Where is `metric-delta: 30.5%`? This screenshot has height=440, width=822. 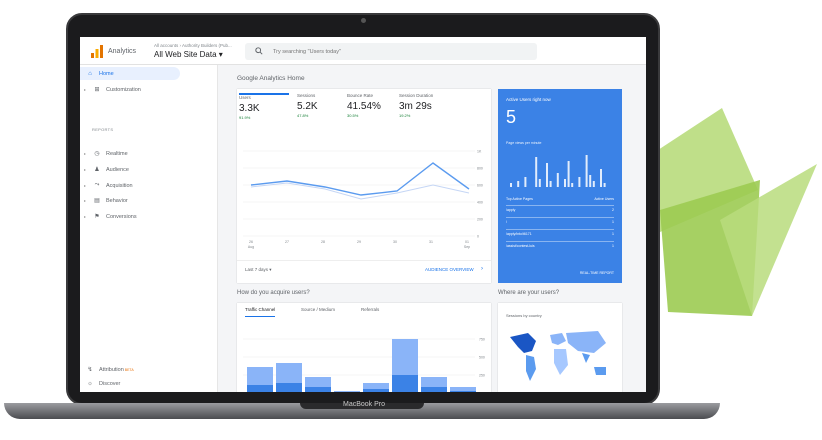
metric-delta: 30.5% is located at coordinates (353, 115).